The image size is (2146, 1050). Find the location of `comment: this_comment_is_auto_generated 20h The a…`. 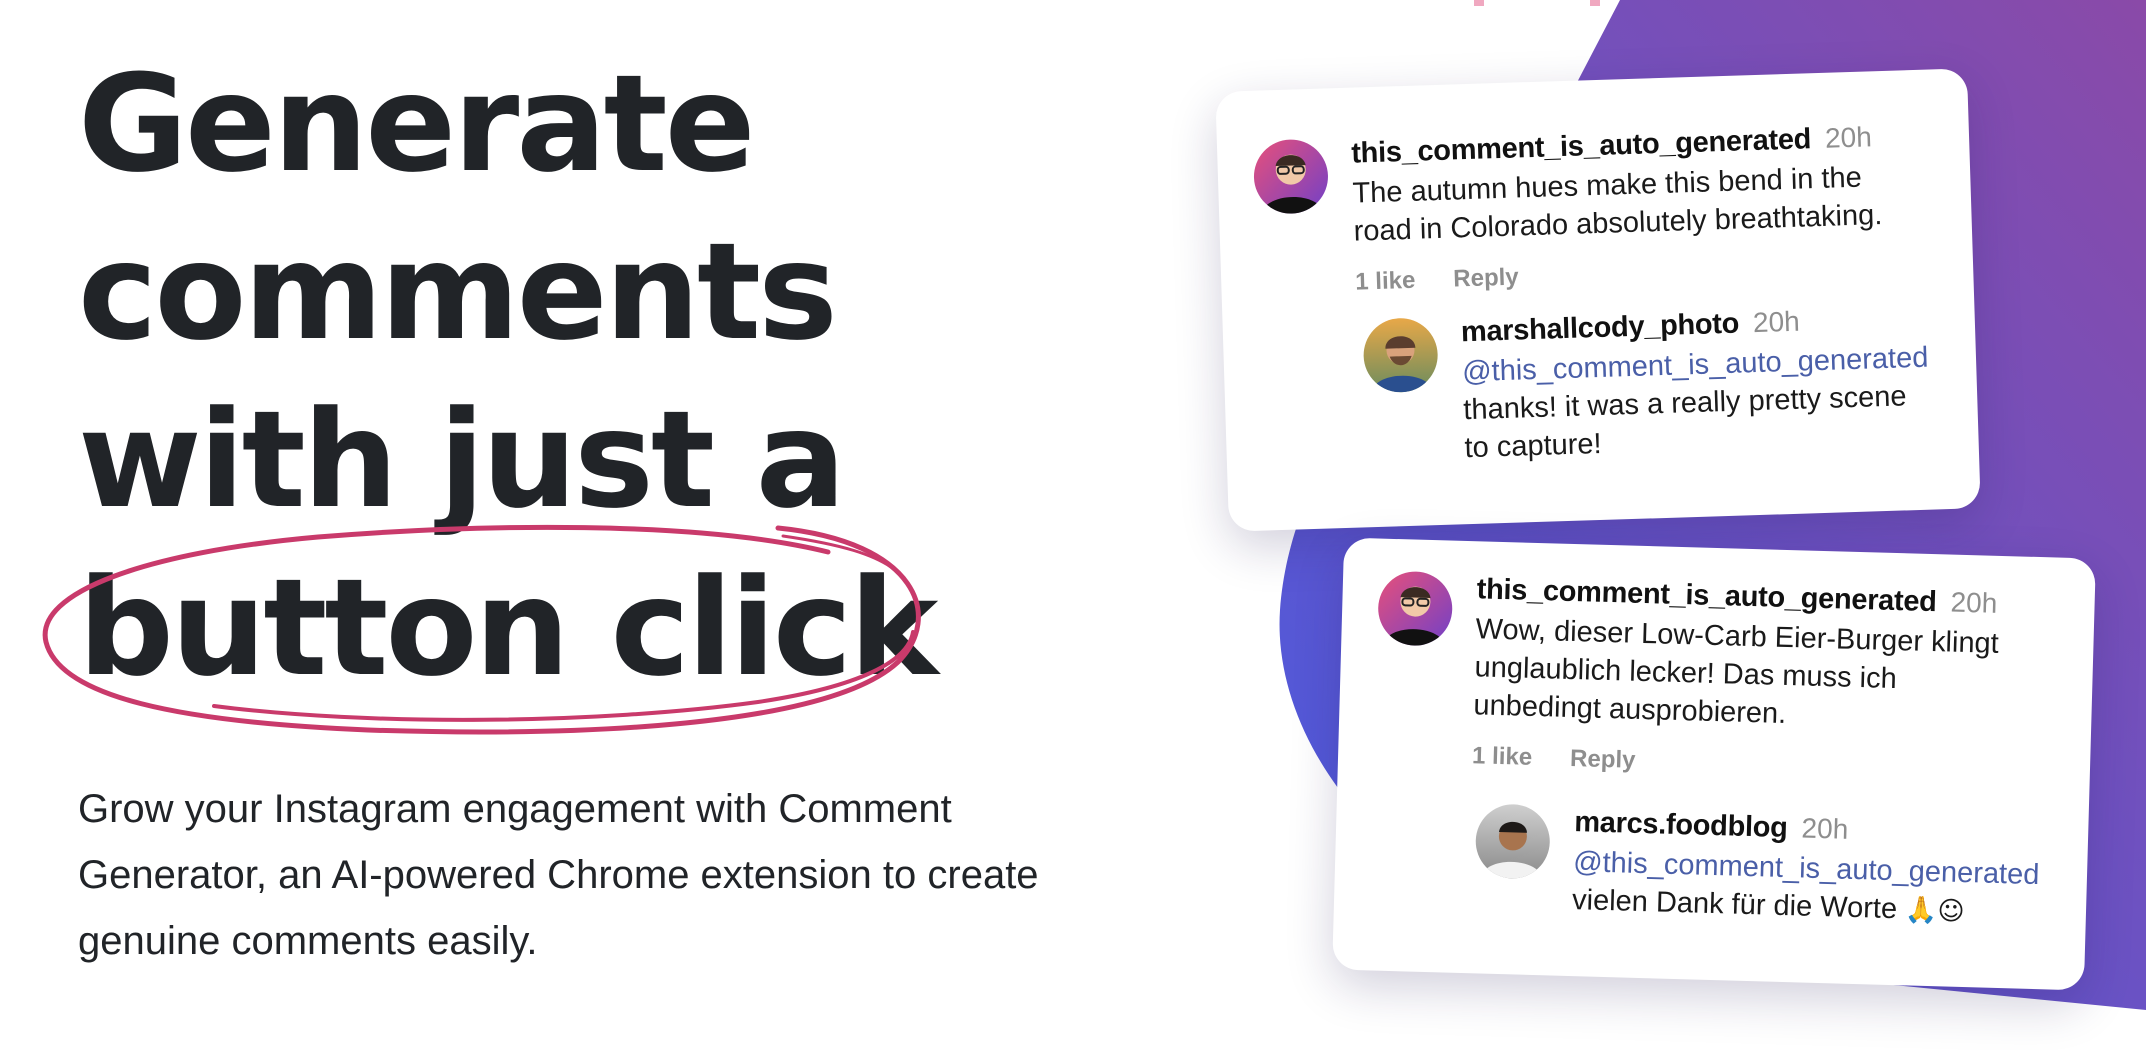

comment: this_comment_is_auto_generated 20h The a… is located at coordinates (1568, 210).